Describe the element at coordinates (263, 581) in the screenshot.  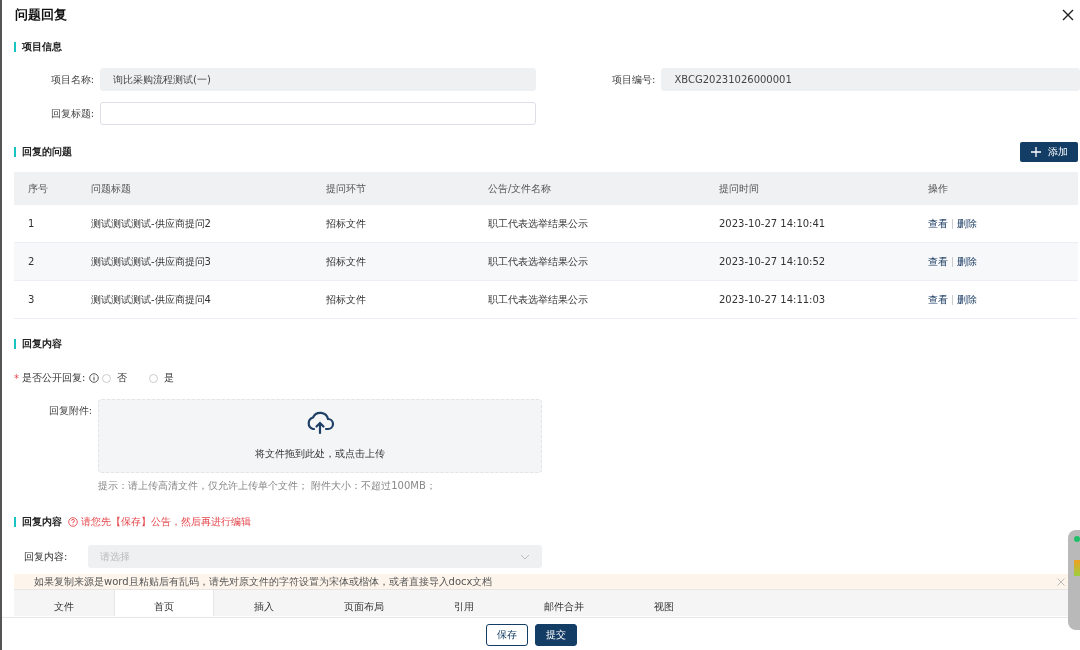
I see `notice-text: 如果复制来源是word且粘贴后有乱码，请先对原文件的字符设置为宋体或楷体，或者直接导入docx文档` at that location.